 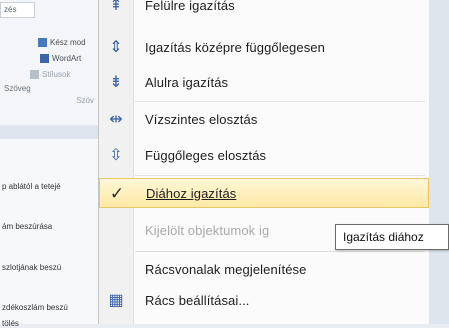 What do you see at coordinates (190, 6) in the screenshot?
I see `menu-item-label: Felülre igazítás` at bounding box center [190, 6].